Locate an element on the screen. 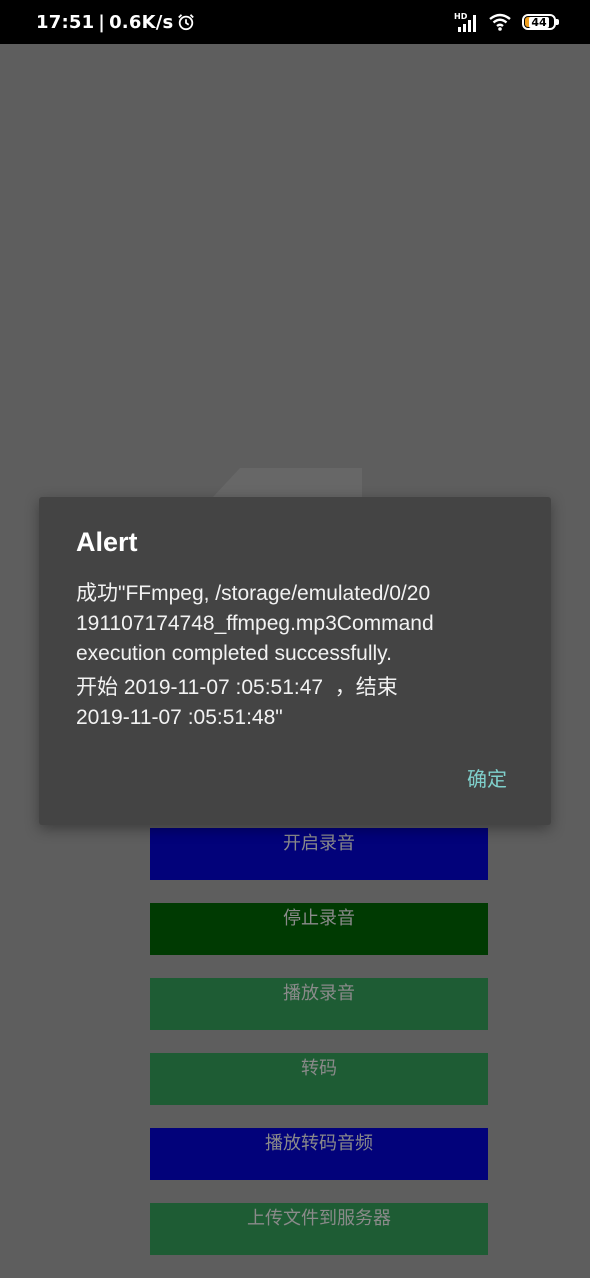 Image resolution: width=590 pixels, height=1278 pixels. background-logo-fragment is located at coordinates (287, 483).